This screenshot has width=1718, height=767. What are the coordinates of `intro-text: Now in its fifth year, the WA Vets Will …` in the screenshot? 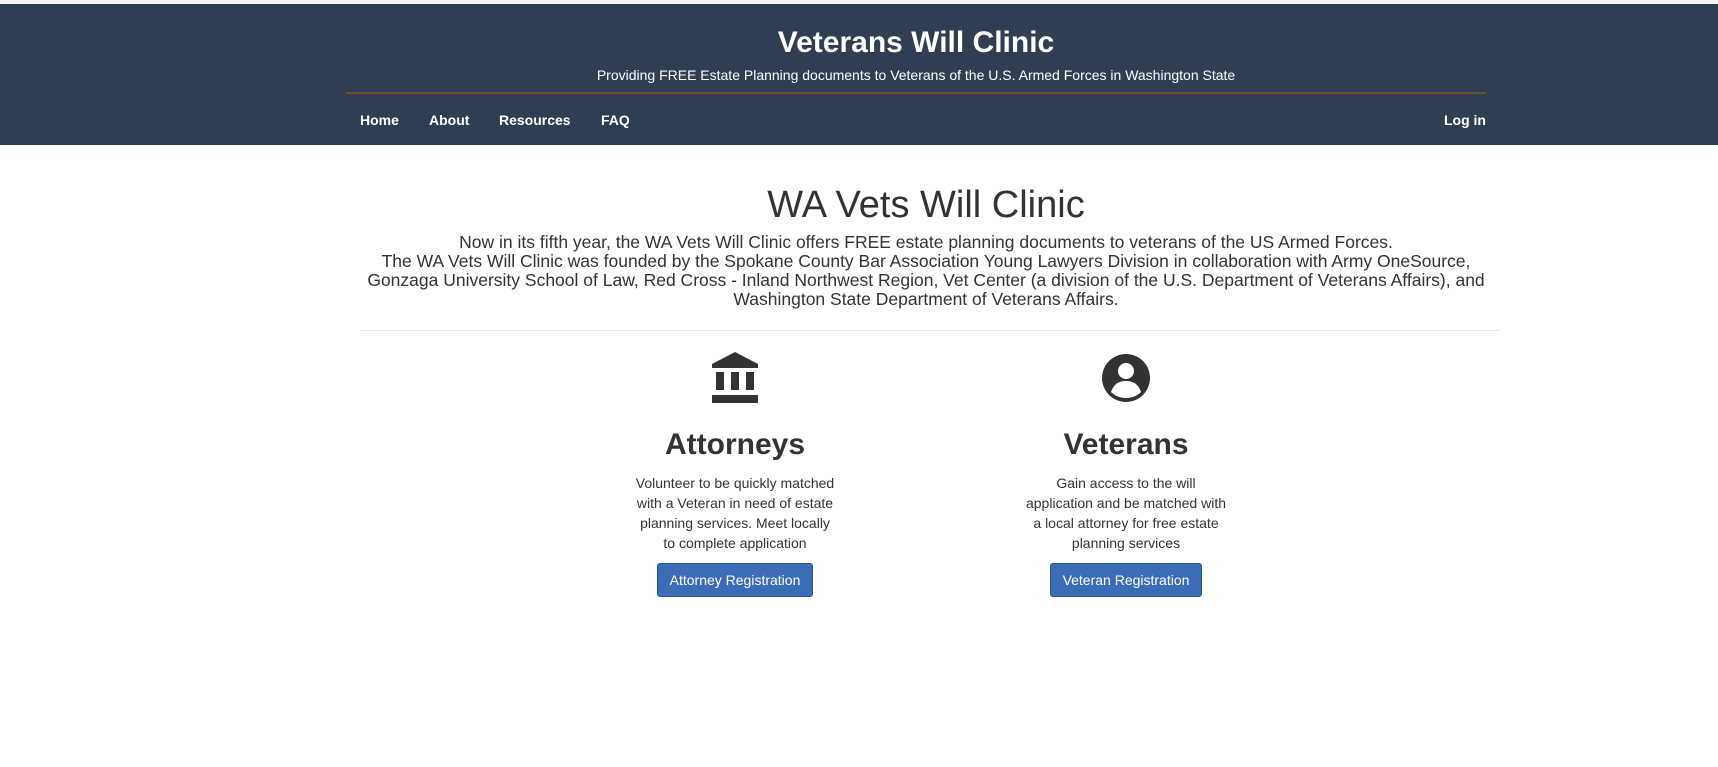 It's located at (926, 271).